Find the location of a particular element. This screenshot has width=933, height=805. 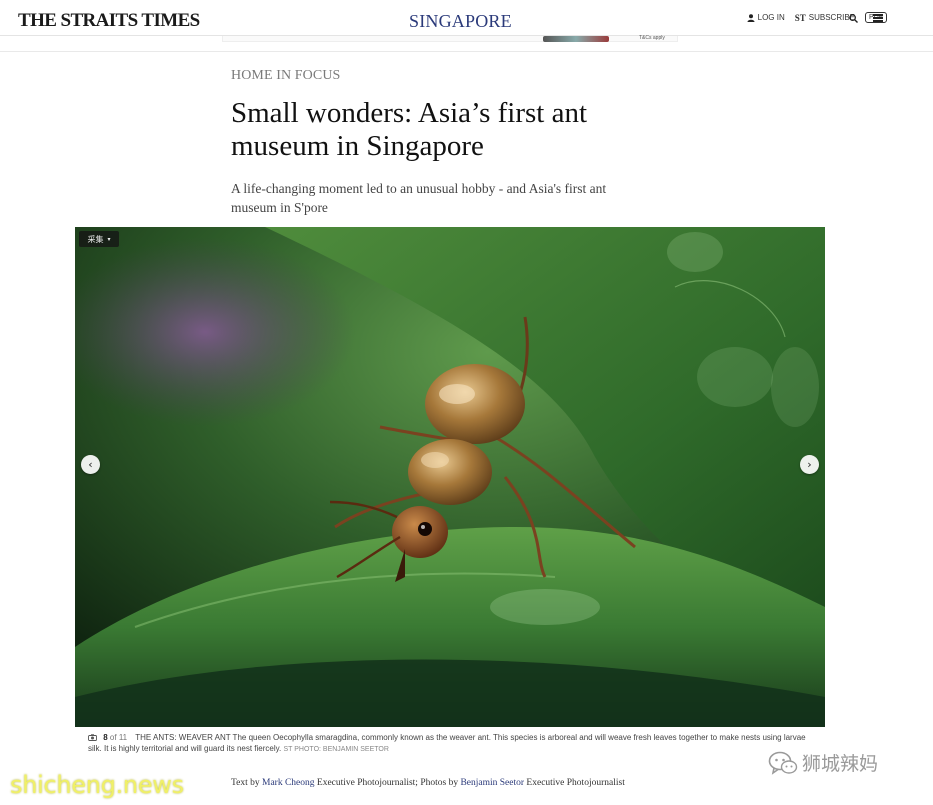

photo-credit: ST PHOTO: BENJAMIN SEETOR is located at coordinates (336, 749).